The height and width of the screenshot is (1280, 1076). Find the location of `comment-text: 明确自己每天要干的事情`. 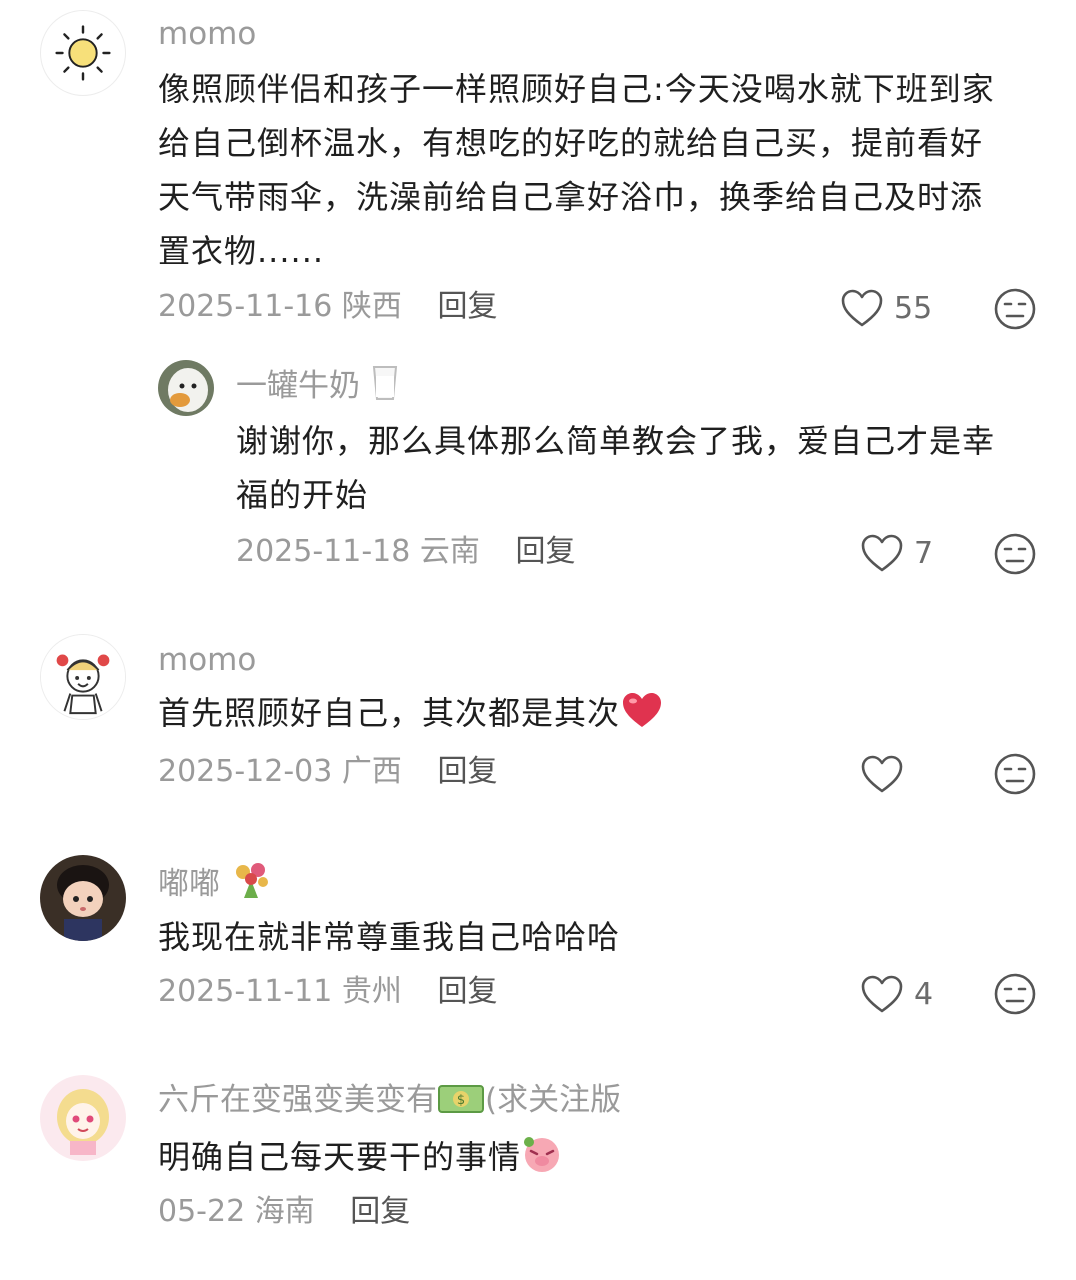

comment-text: 明确自己每天要干的事情 is located at coordinates (598, 1157).